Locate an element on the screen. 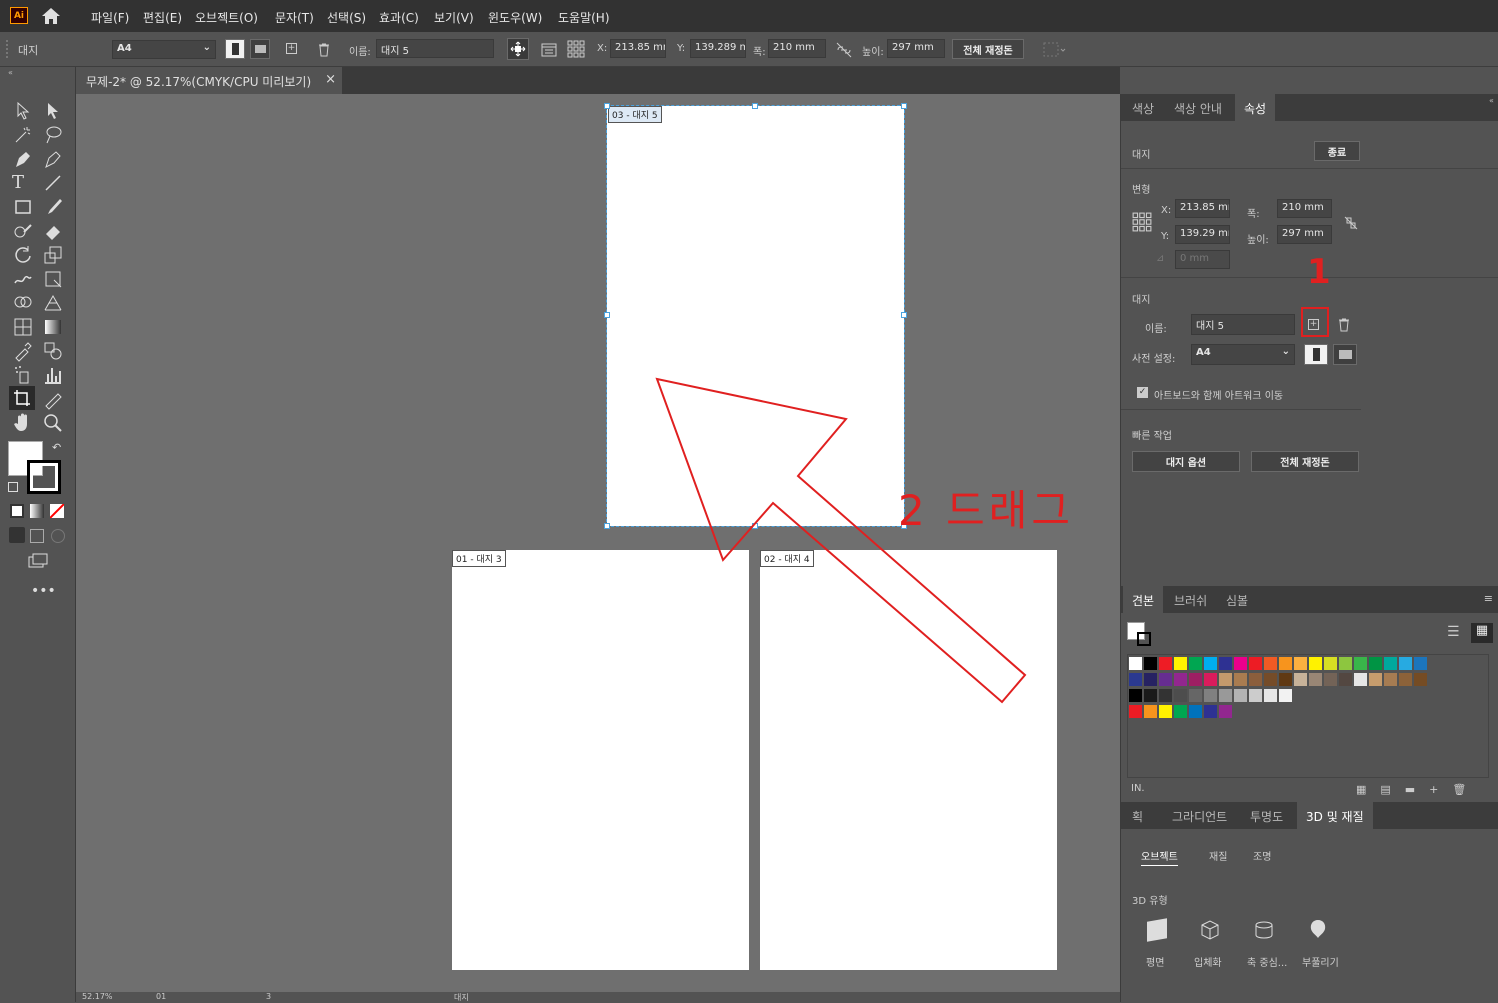 This screenshot has height=1003, width=1498. artboard-tool-active is located at coordinates (22, 398).